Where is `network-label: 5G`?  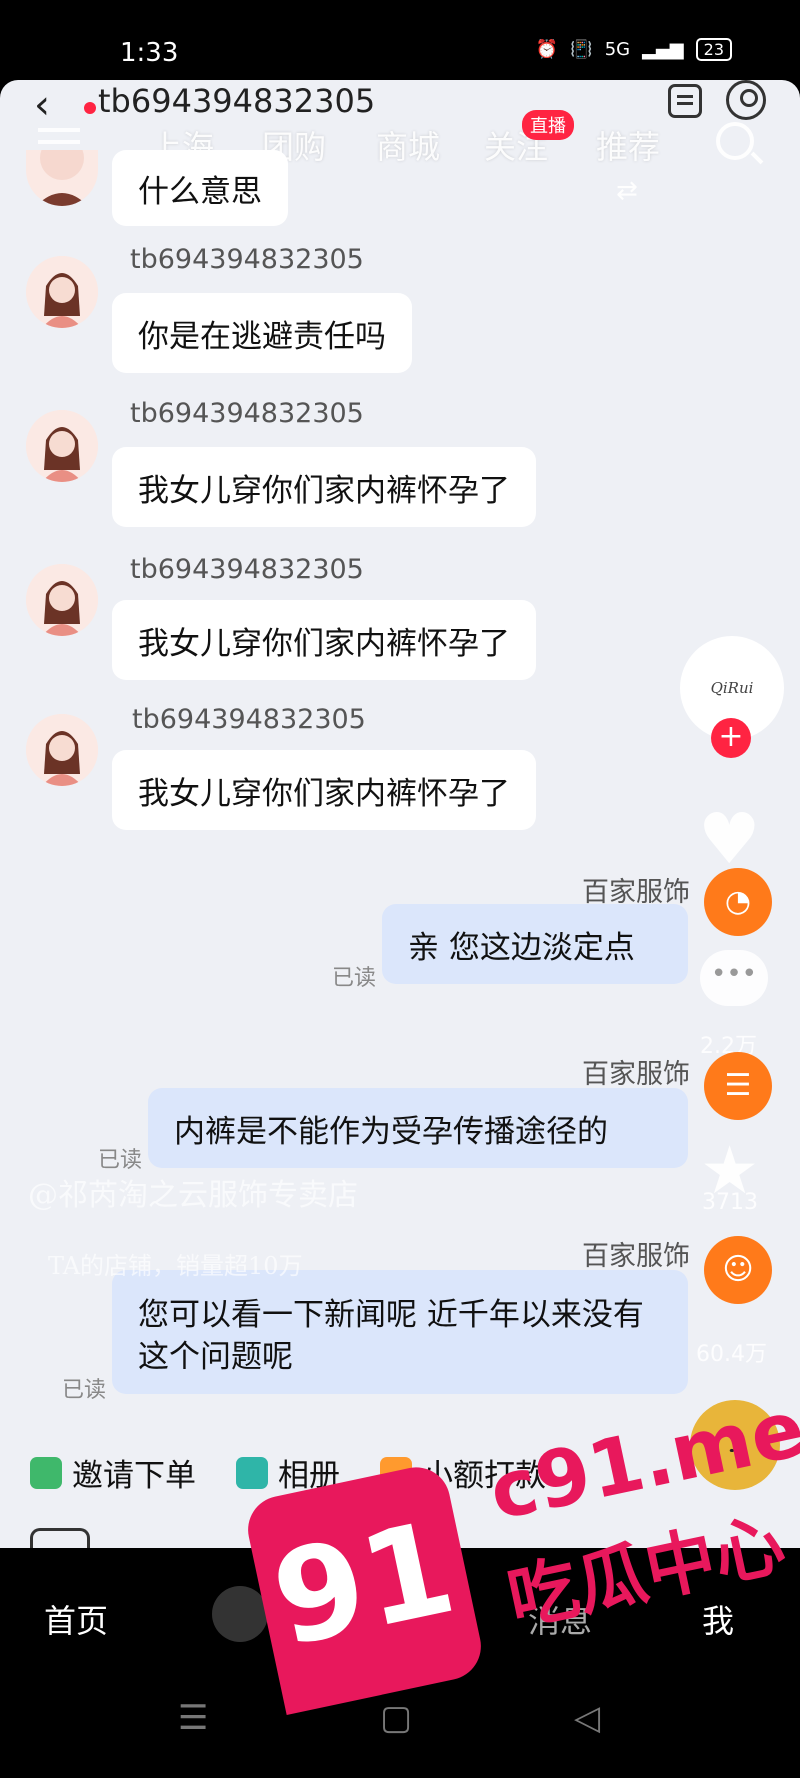
network-label: 5G is located at coordinates (617, 49).